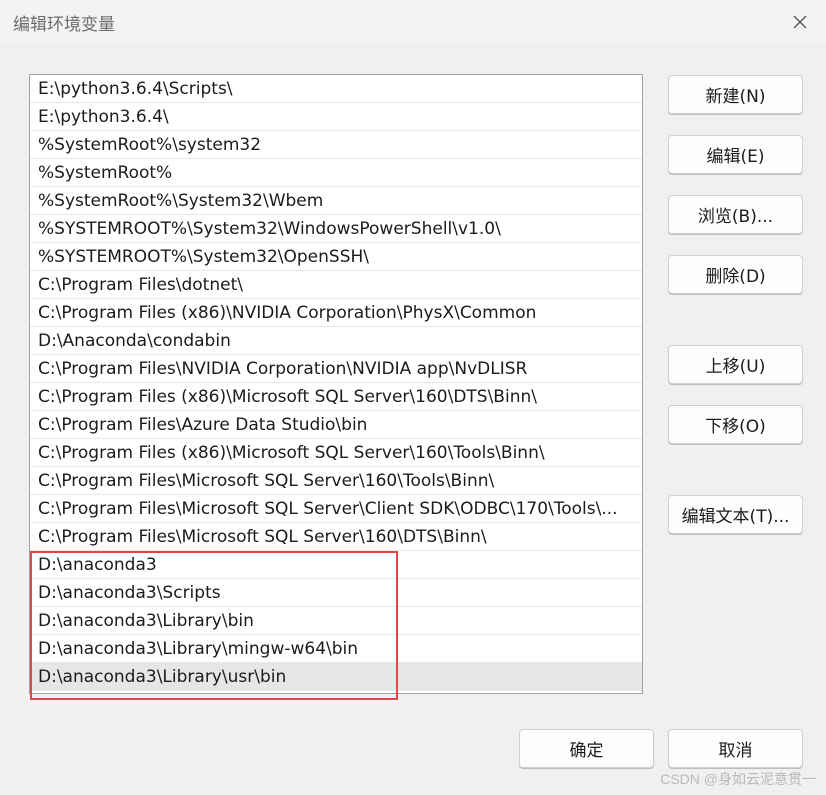  What do you see at coordinates (336, 677) in the screenshot?
I see `list-item: D:\anaconda3\Library\usr\bin` at bounding box center [336, 677].